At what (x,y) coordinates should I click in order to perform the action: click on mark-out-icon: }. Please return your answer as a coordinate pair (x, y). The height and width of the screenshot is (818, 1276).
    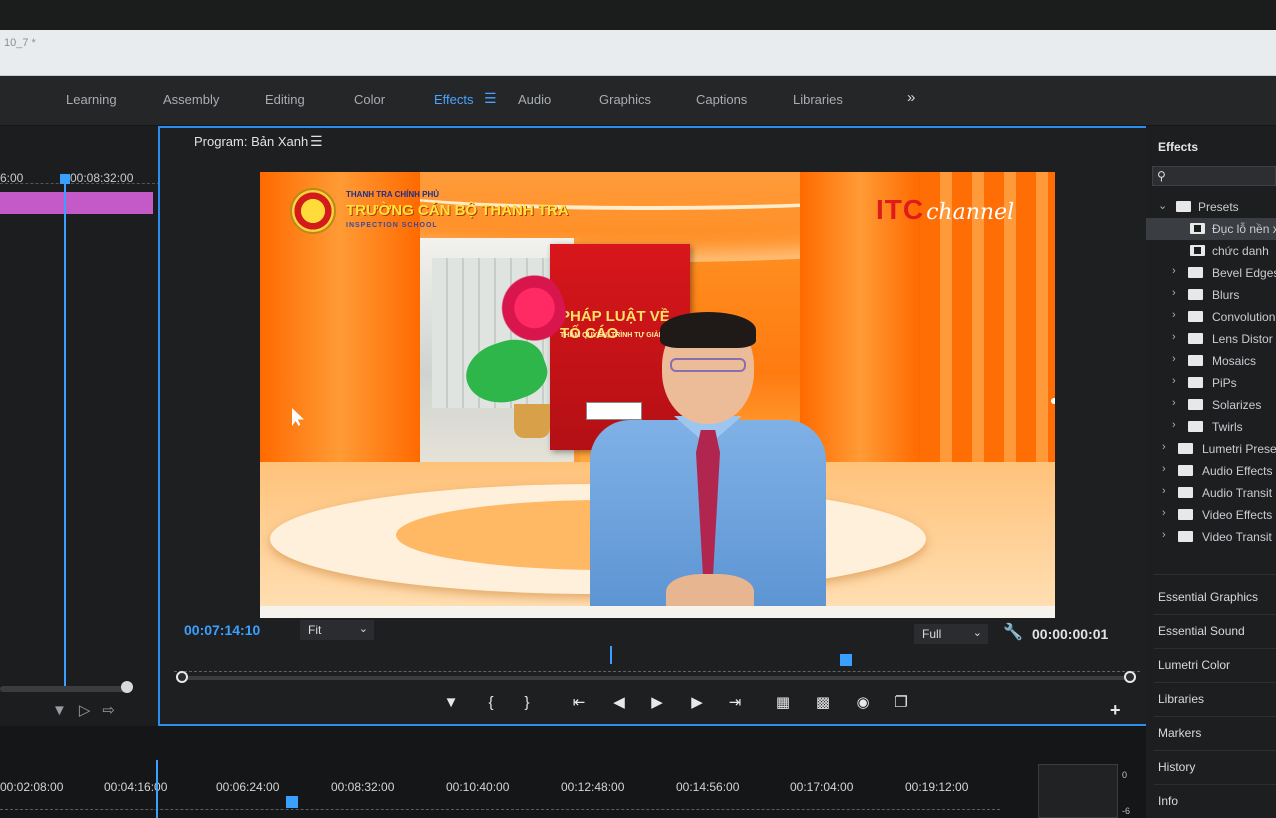
    Looking at the image, I should click on (527, 703).